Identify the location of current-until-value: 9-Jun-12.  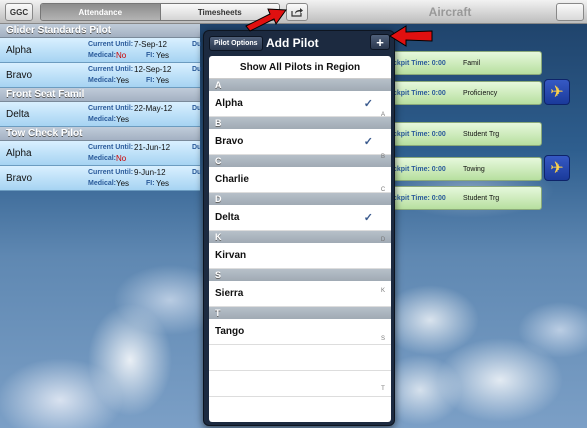
(150, 172).